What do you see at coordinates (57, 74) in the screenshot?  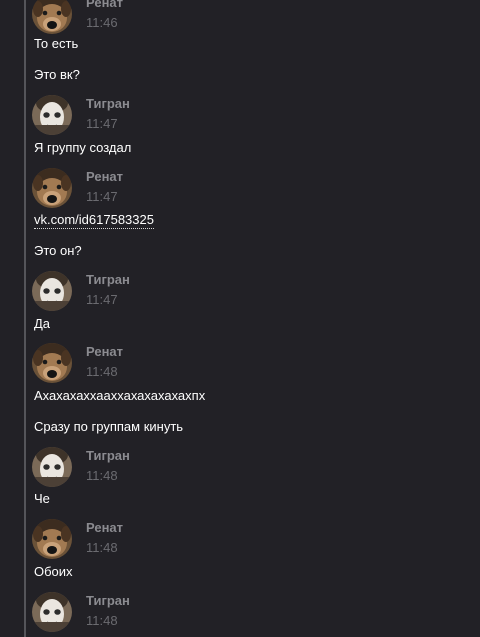 I see `message-text: Это вк?` at bounding box center [57, 74].